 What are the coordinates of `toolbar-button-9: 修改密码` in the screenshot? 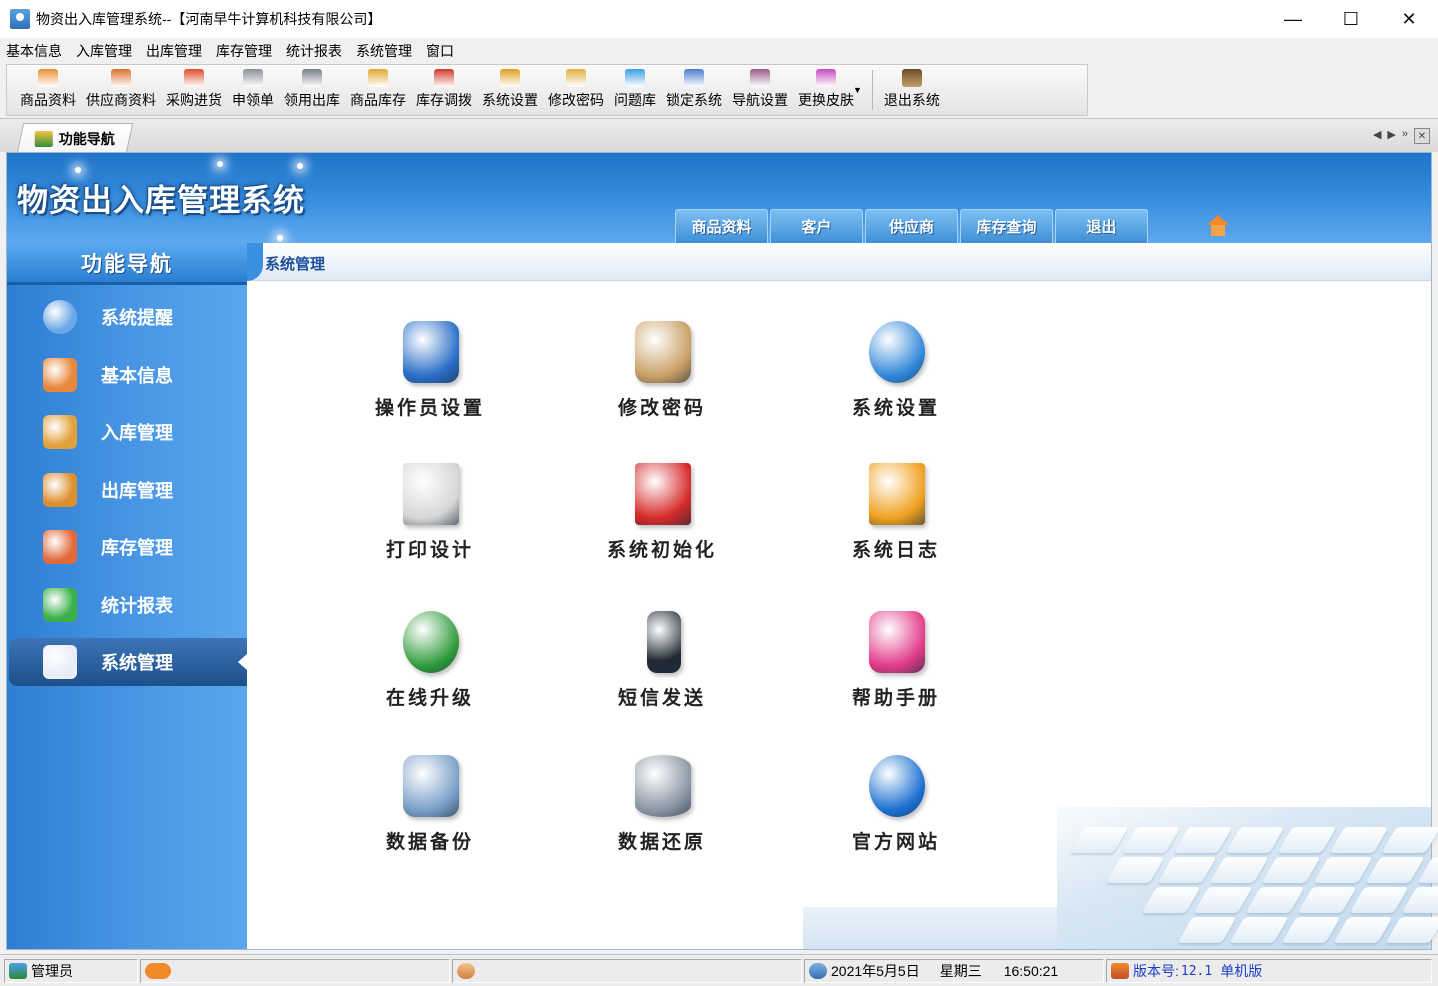 It's located at (576, 90).